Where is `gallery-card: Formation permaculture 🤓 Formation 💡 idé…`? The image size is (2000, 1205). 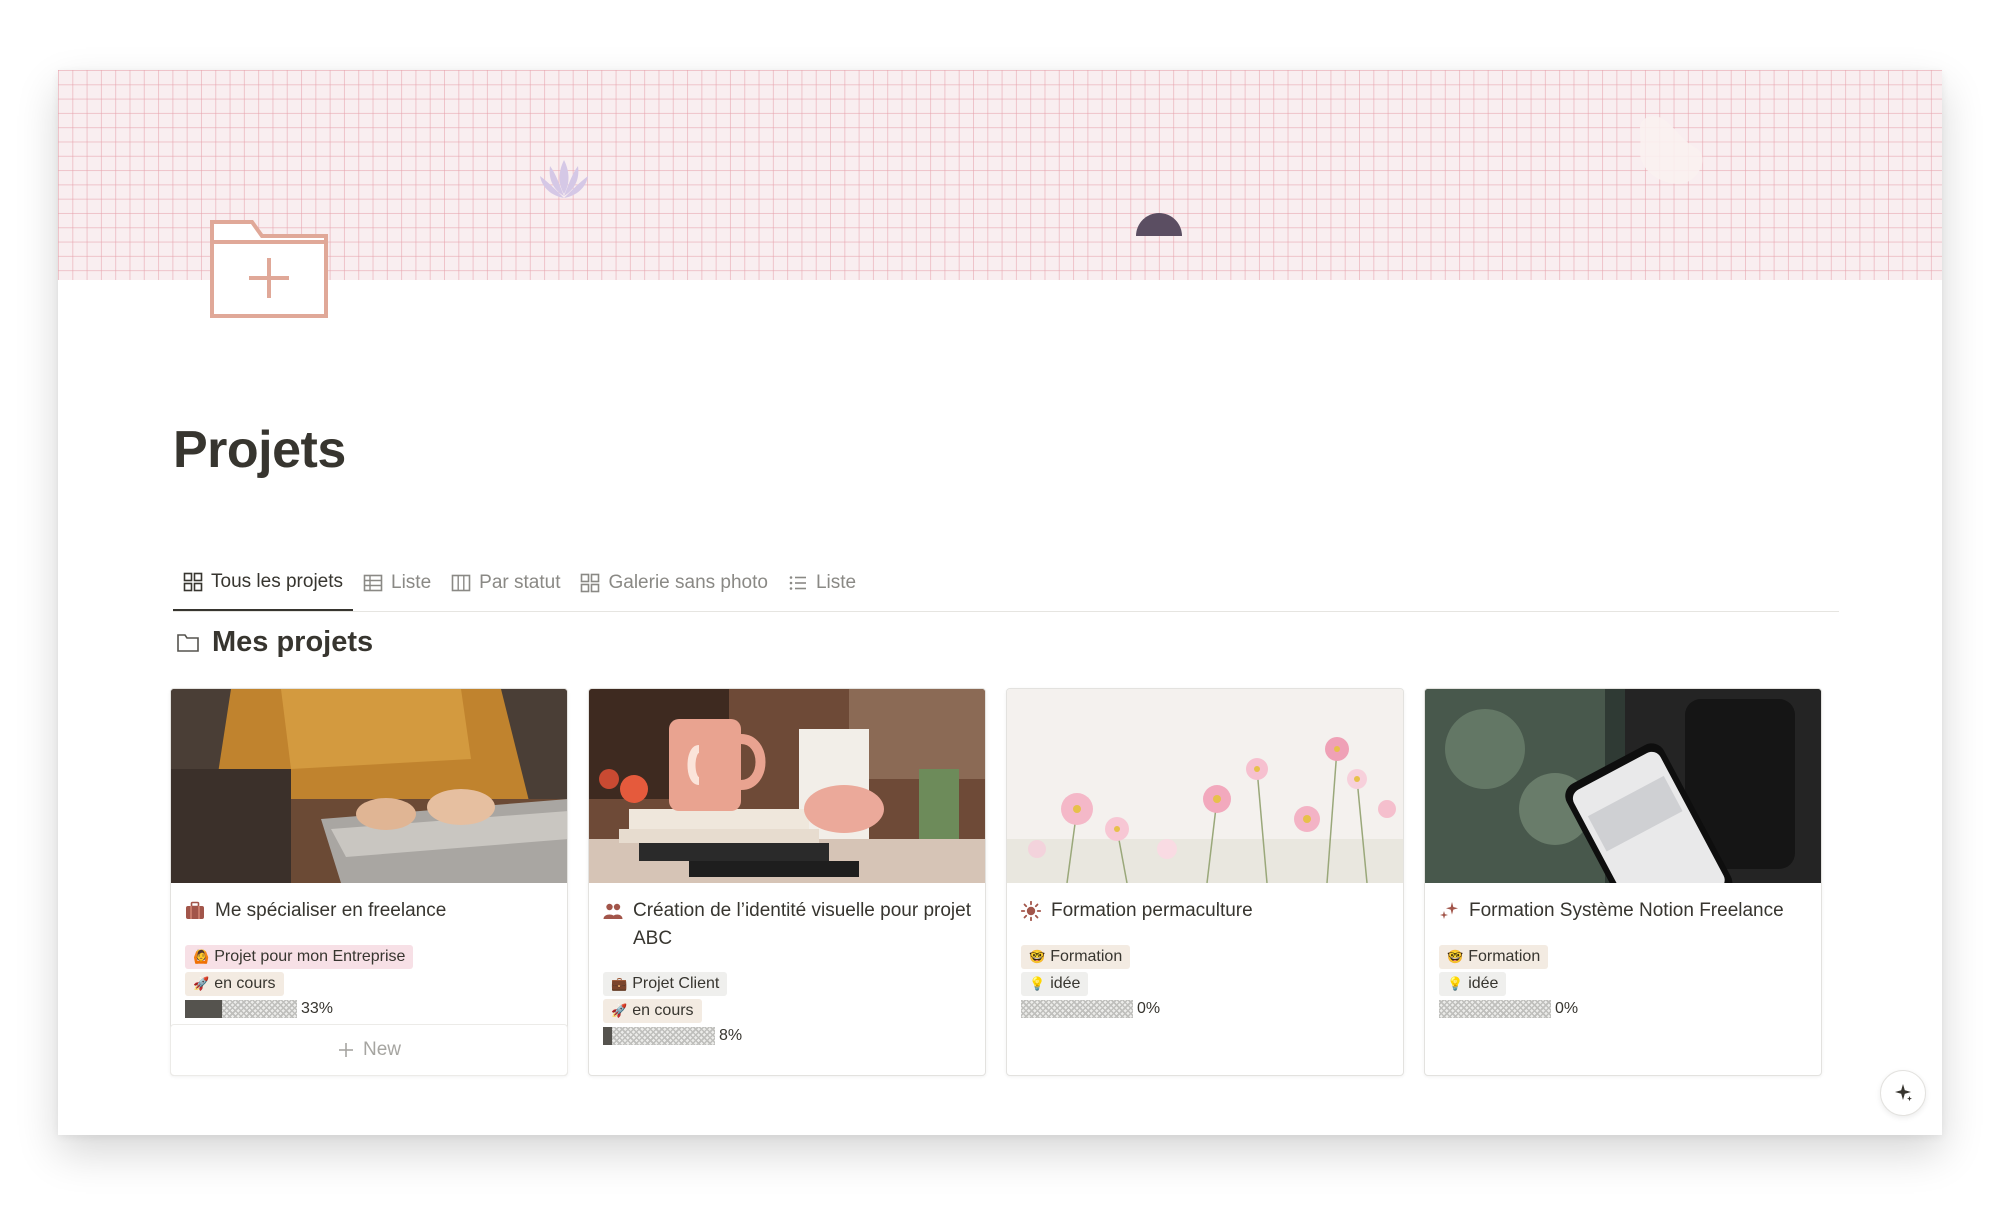
gallery-card: Formation permaculture 🤓 Formation 💡 idé… is located at coordinates (1205, 882).